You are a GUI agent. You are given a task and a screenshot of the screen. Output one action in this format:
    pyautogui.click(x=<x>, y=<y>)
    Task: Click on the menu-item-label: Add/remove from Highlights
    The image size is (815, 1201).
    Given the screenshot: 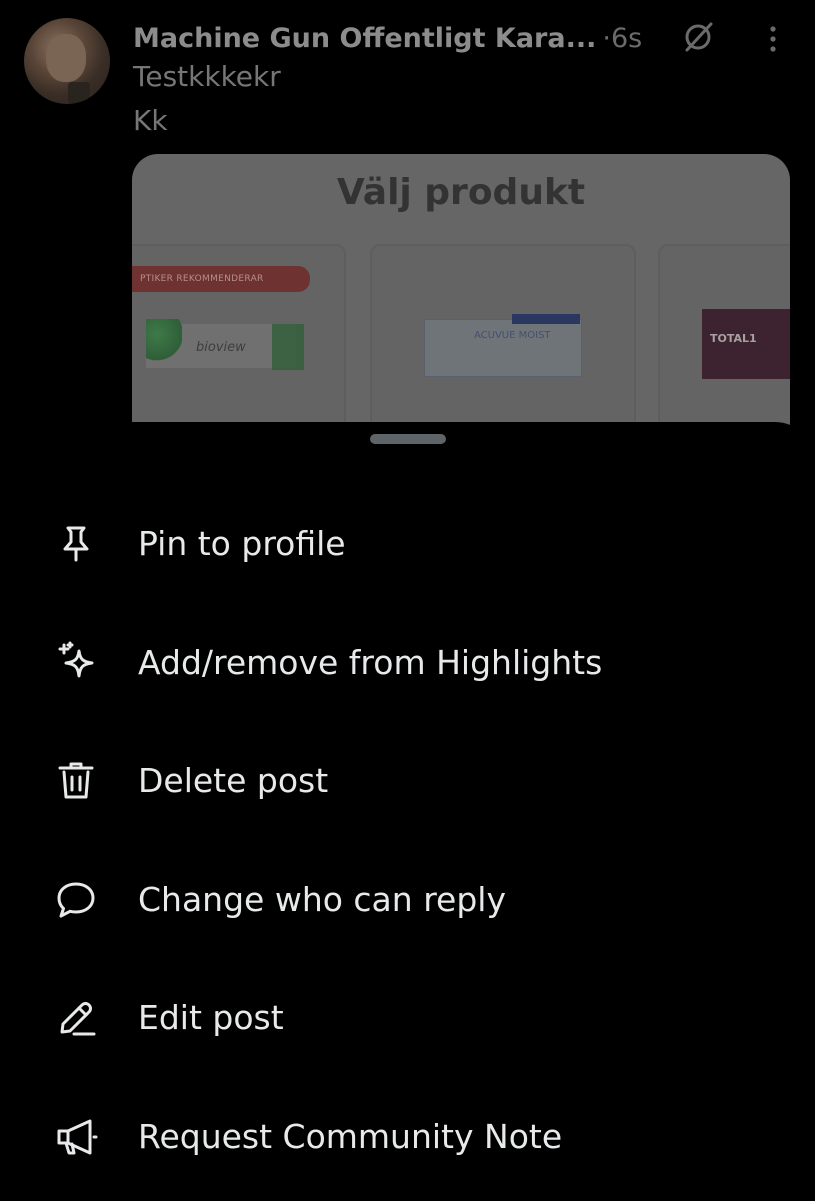 What is the action you would take?
    pyautogui.click(x=370, y=663)
    